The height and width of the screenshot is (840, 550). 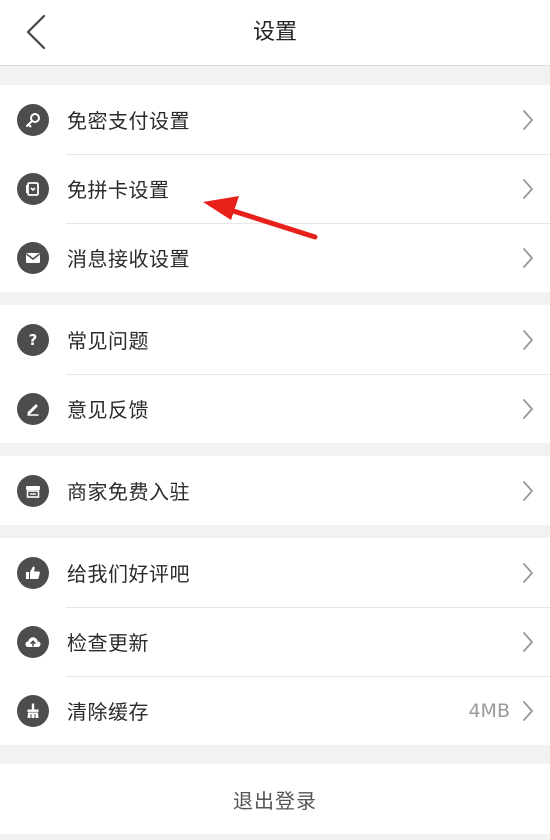 What do you see at coordinates (275, 119) in the screenshot?
I see `settings-row-password-free-payment: 免密支付设置` at bounding box center [275, 119].